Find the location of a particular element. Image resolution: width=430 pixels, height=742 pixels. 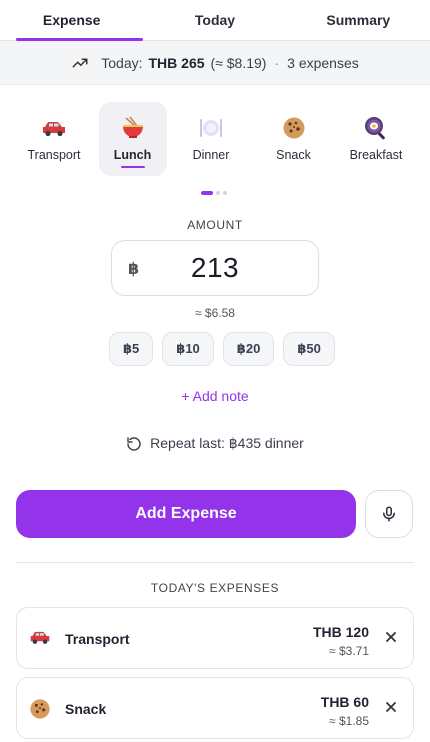

category-transport: Transport is located at coordinates (54, 139).